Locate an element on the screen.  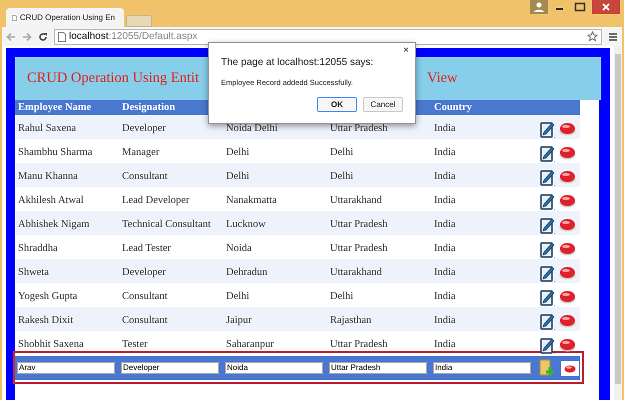
table-cell-text: Manager is located at coordinates (140, 153).